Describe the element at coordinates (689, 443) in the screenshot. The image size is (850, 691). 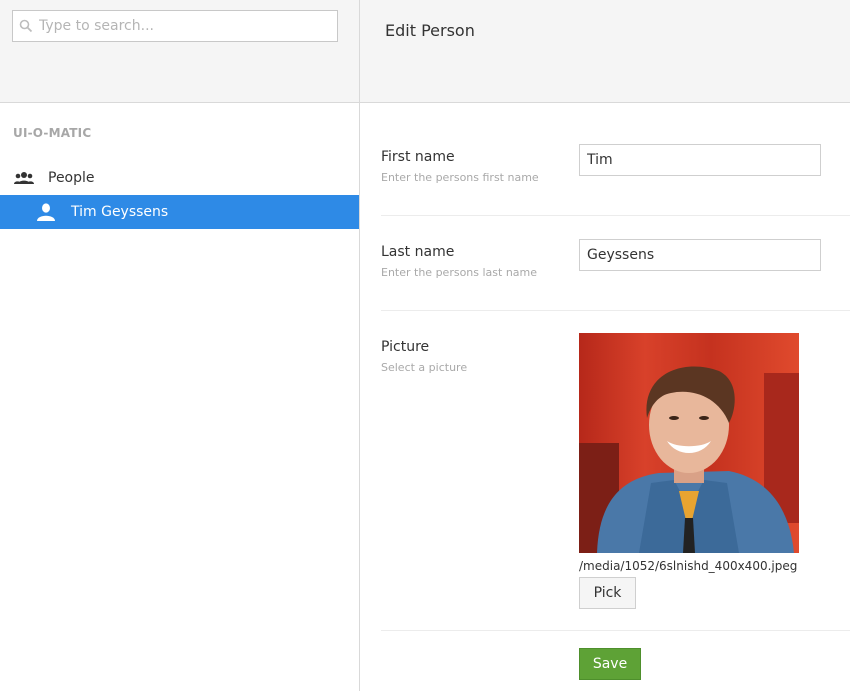
I see `profile-picture` at that location.